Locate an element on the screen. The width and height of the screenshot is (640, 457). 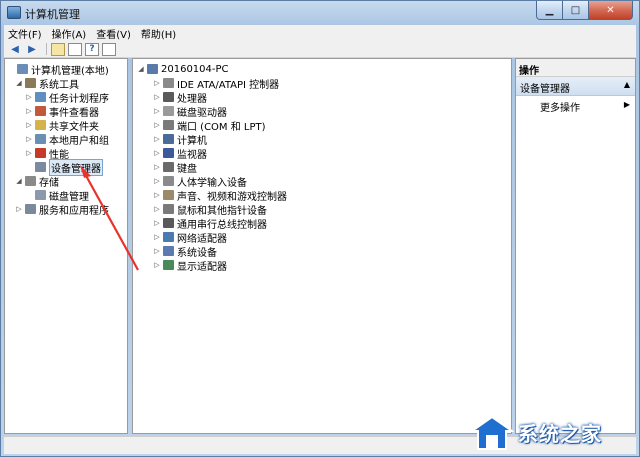
device-category-item: ▷ 人体学输入设备 is located at coordinates (200, 181).